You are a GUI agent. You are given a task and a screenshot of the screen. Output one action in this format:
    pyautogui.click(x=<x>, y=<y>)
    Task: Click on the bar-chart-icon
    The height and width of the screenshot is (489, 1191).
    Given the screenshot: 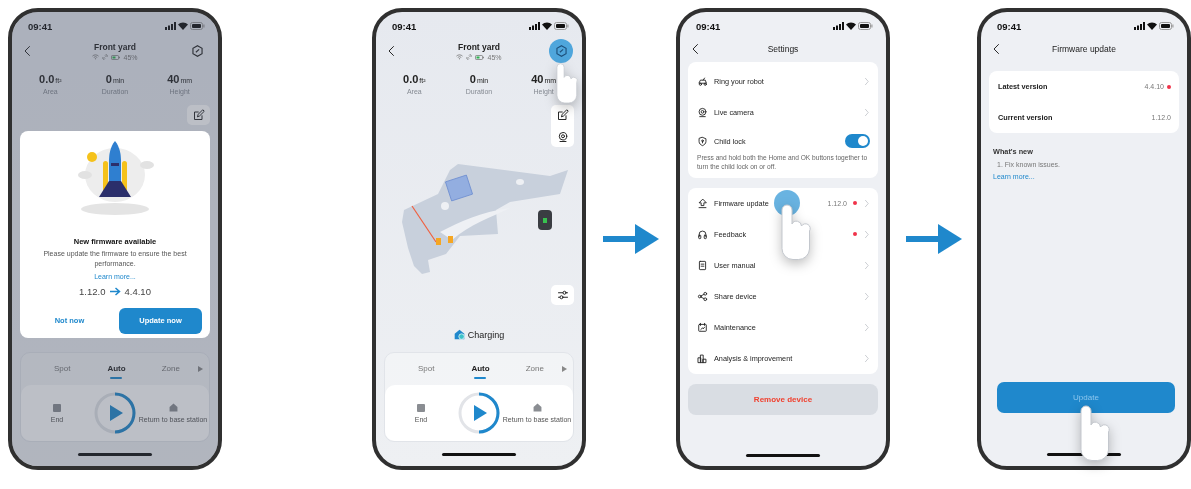 What is the action you would take?
    pyautogui.click(x=702, y=358)
    